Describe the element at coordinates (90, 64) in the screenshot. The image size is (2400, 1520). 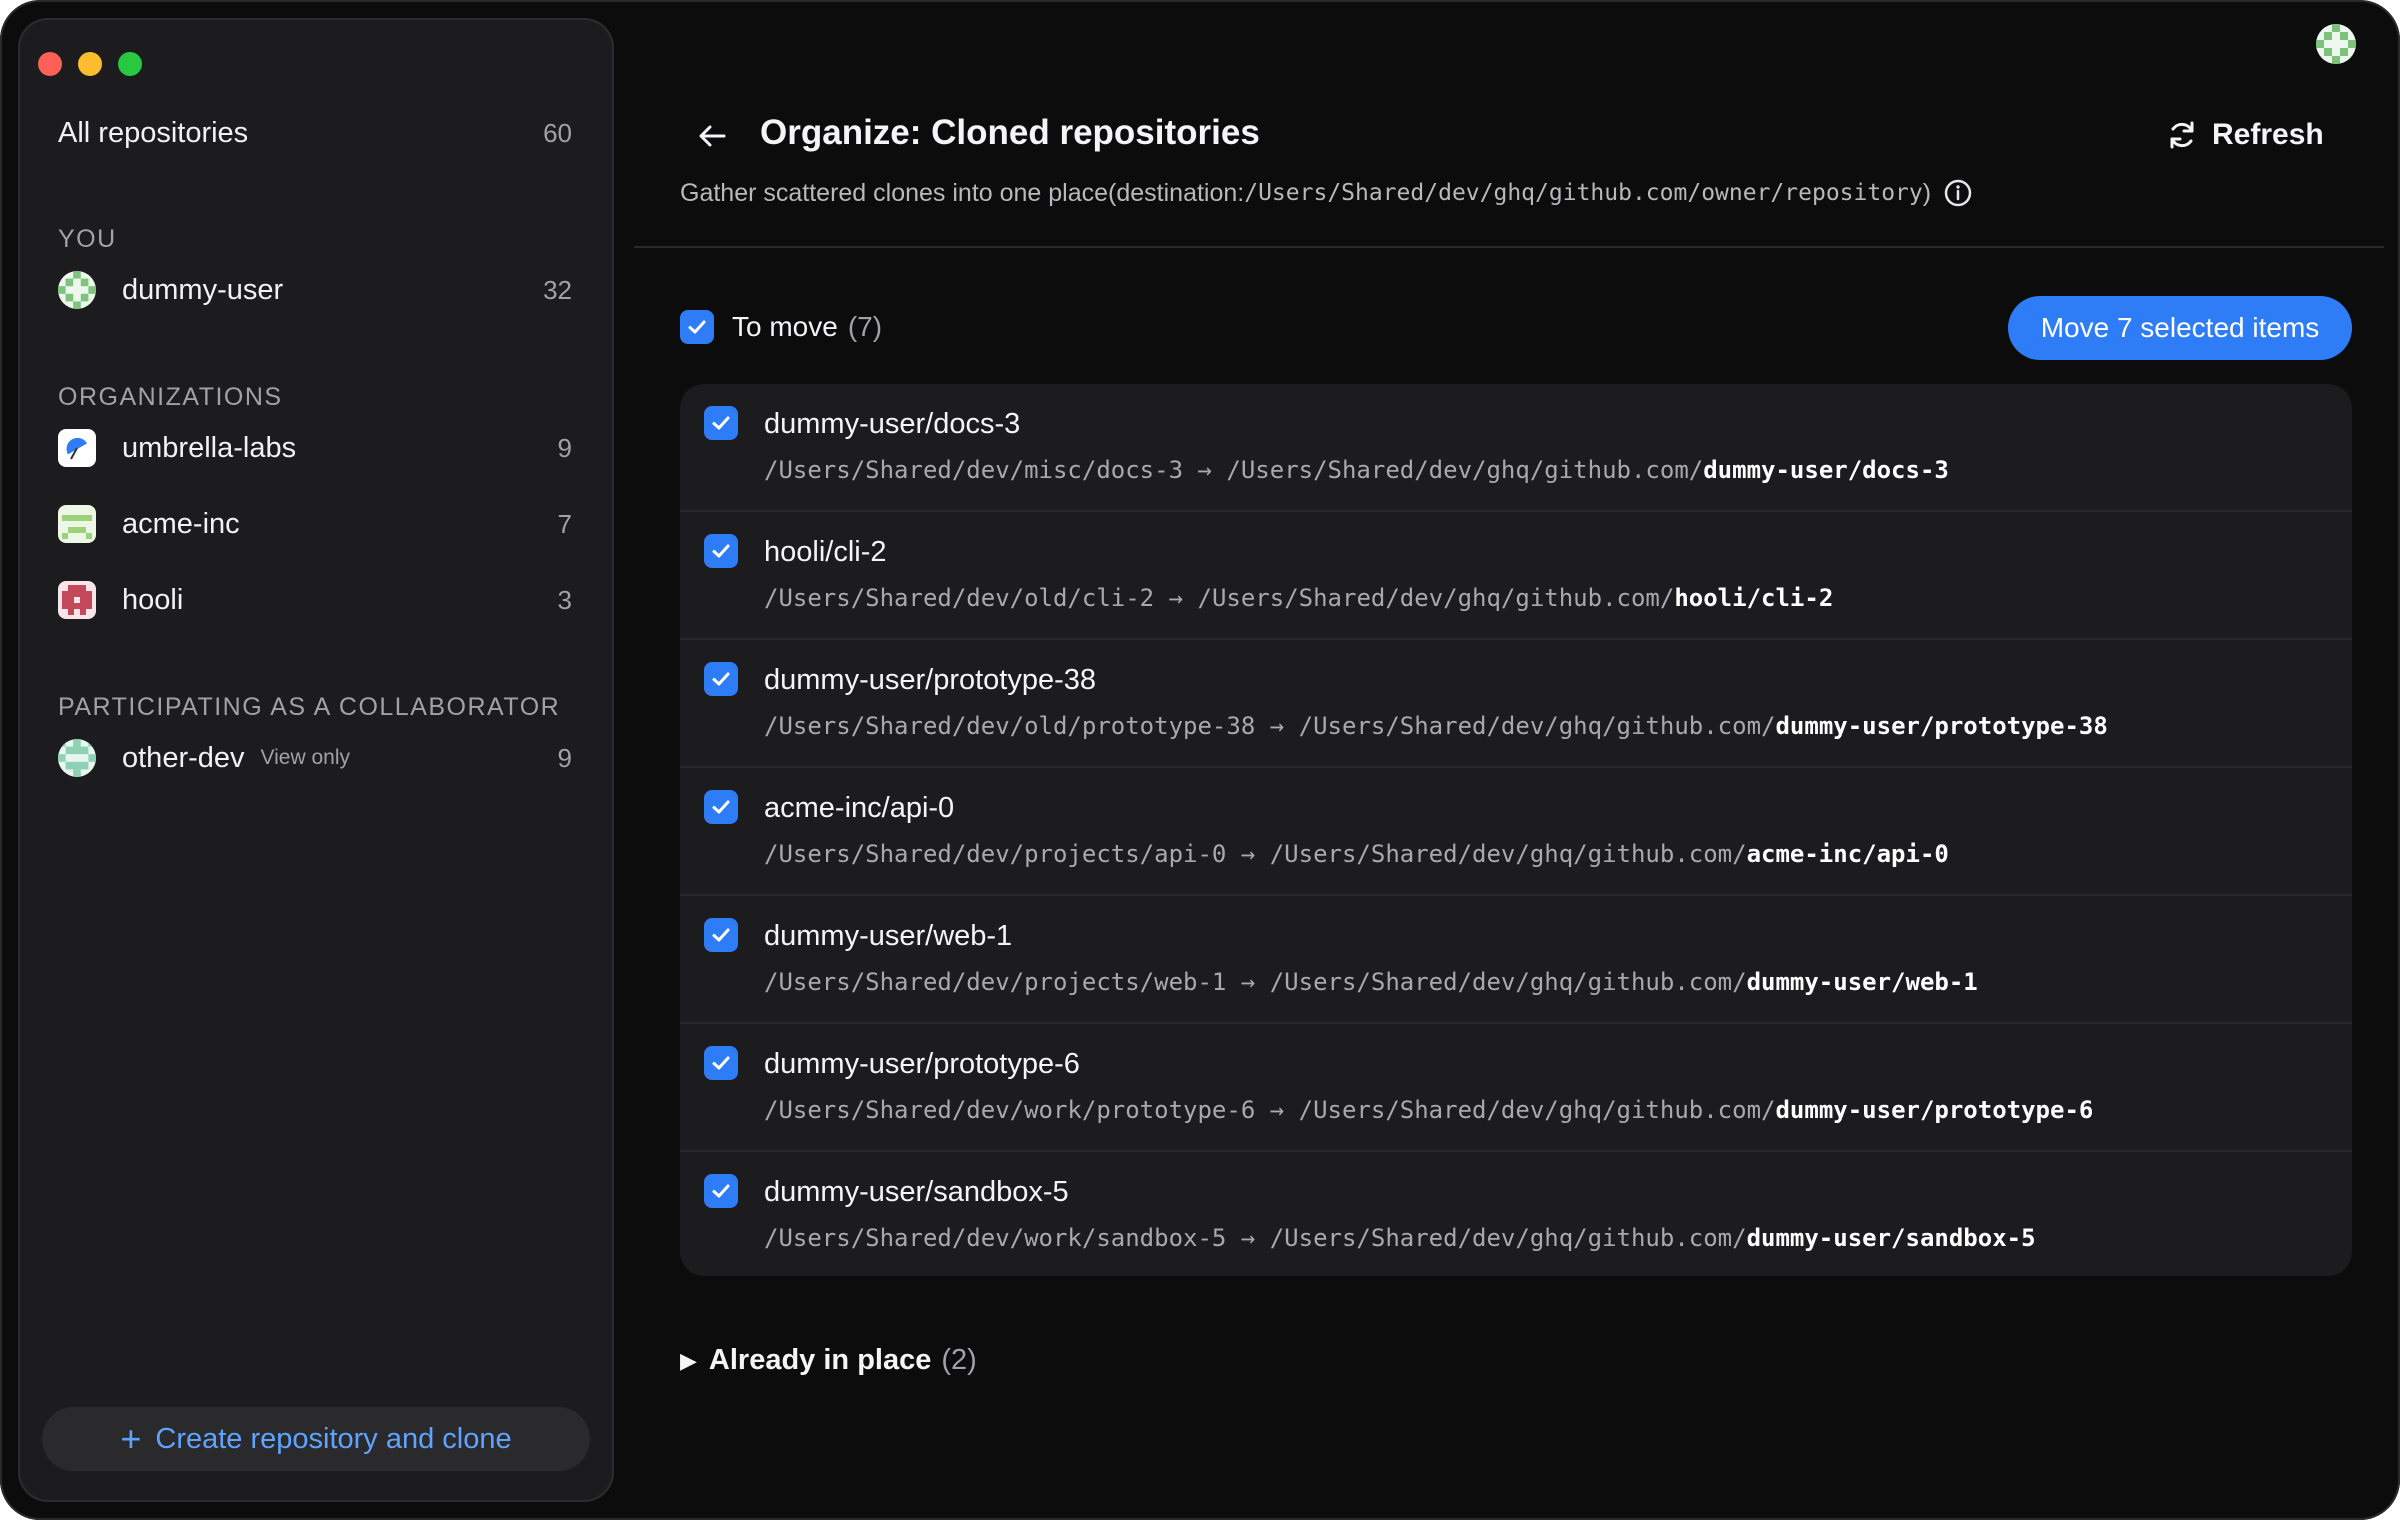
I see `minimize-window-button` at that location.